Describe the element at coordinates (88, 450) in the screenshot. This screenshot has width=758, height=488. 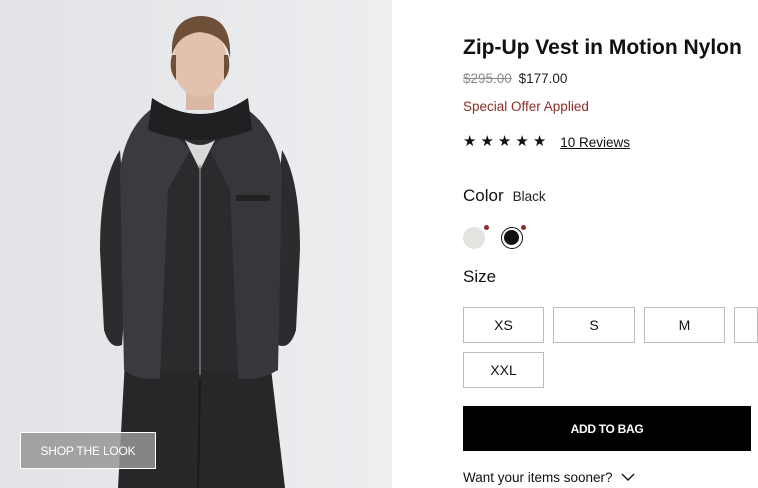
I see `shop-the-look-button: SHOP THE LOOK` at that location.